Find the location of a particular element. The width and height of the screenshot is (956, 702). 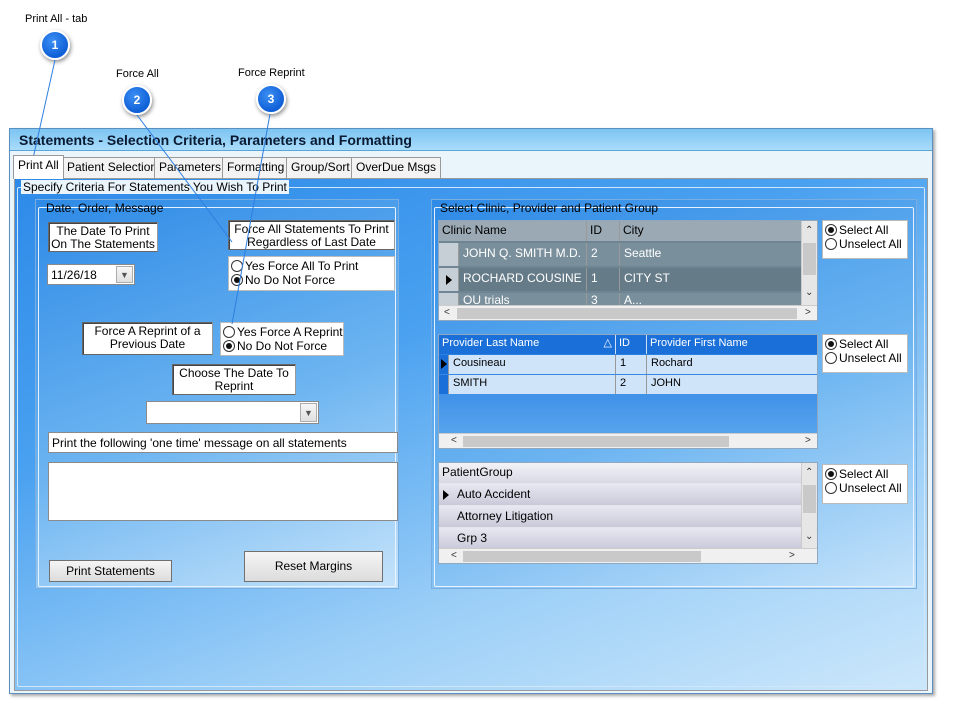

table-row: ROCHARD COUSINE 1 CITY ST is located at coordinates (620, 279).